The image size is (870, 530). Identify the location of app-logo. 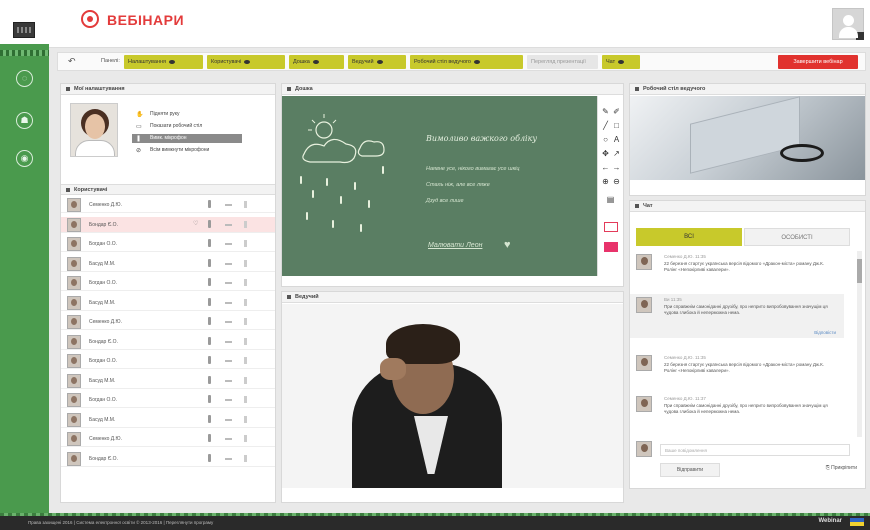
(24, 24).